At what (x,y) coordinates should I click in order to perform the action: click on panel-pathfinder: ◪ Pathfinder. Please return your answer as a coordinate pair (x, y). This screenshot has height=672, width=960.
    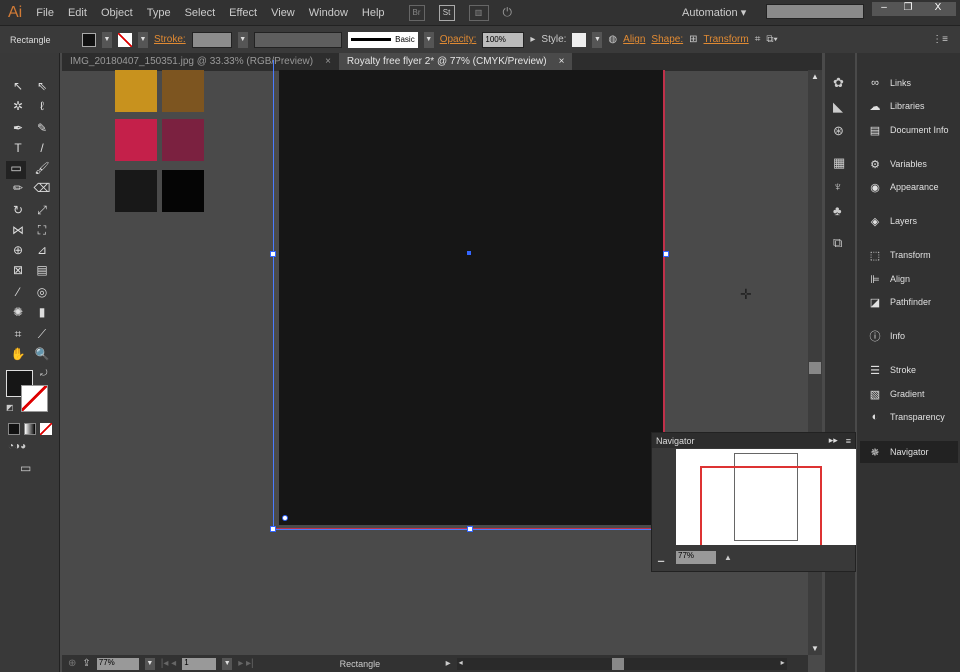
    Looking at the image, I should click on (909, 302).